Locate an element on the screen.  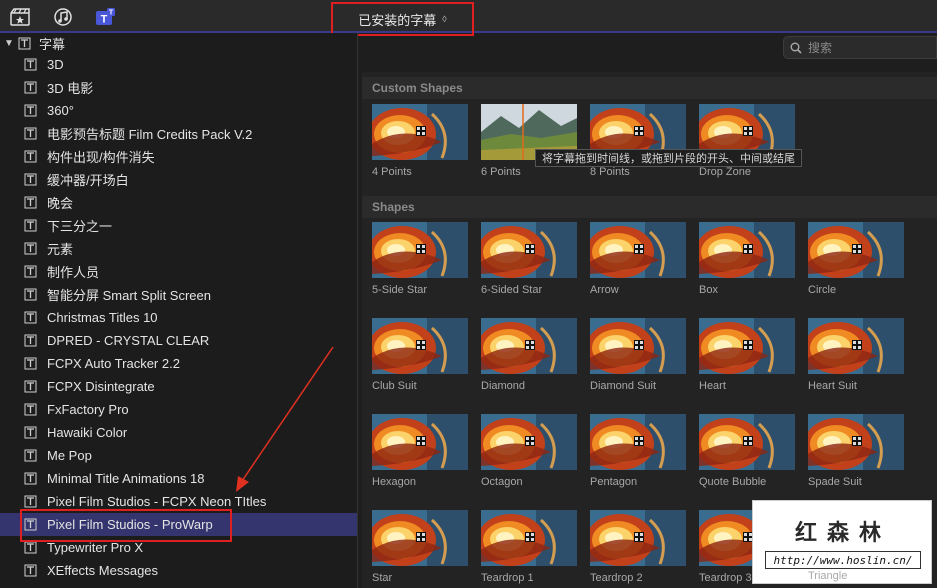
title-clip: Drop Zone is located at coordinates (747, 145).